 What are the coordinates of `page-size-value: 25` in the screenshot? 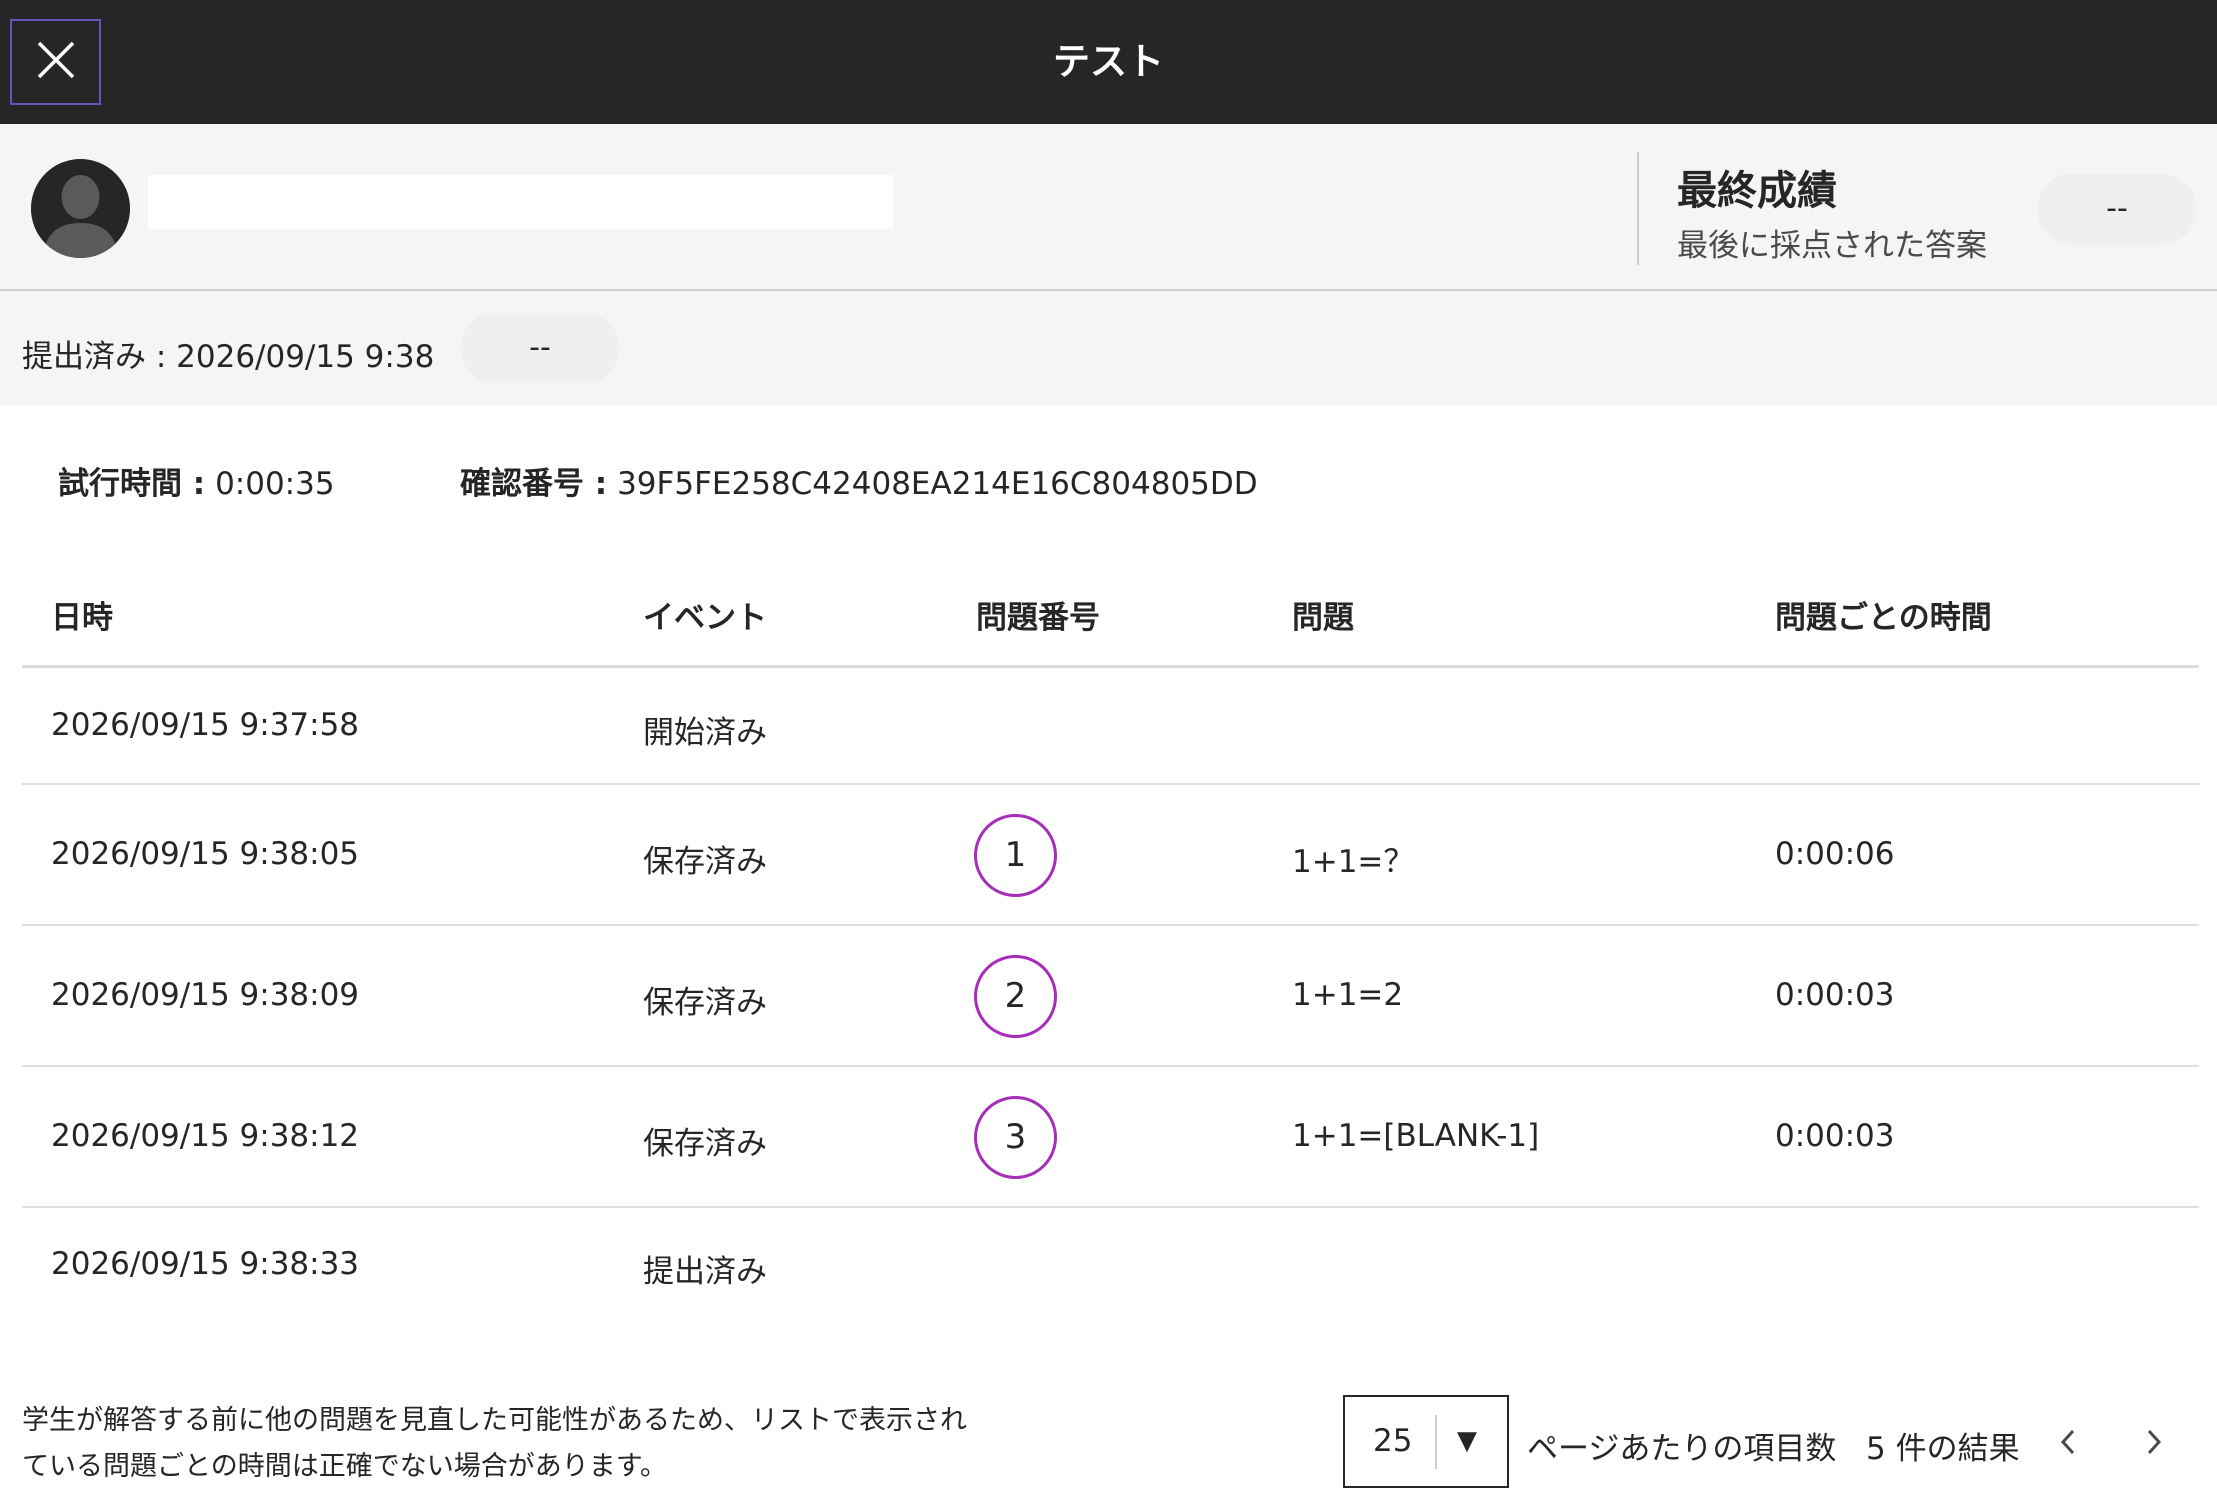 It's located at (1393, 1441).